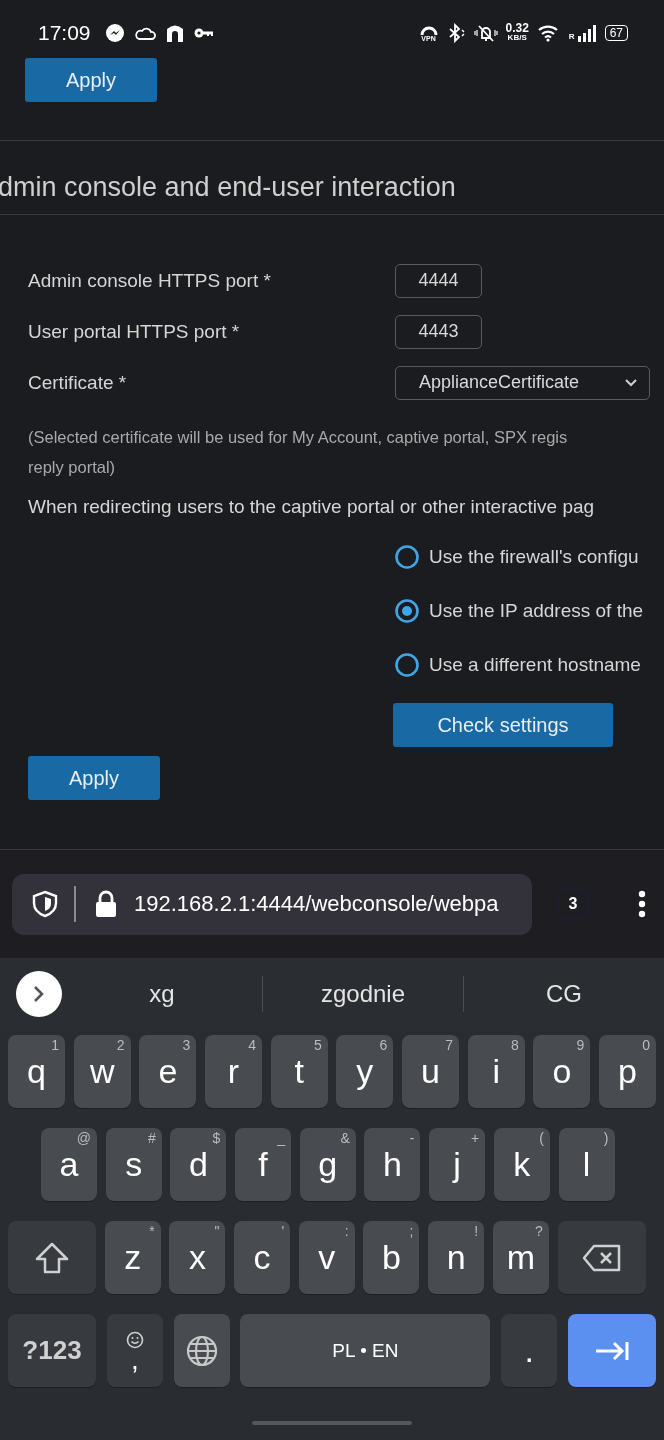 The image size is (664, 1440). I want to click on letter-key: a @, so click(69, 1164).